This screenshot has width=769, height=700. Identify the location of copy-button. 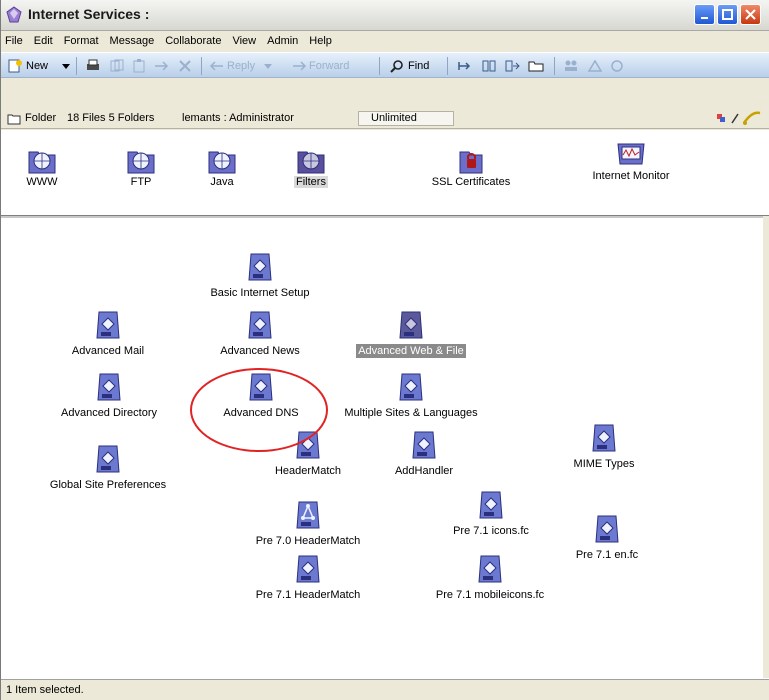
(117, 66).